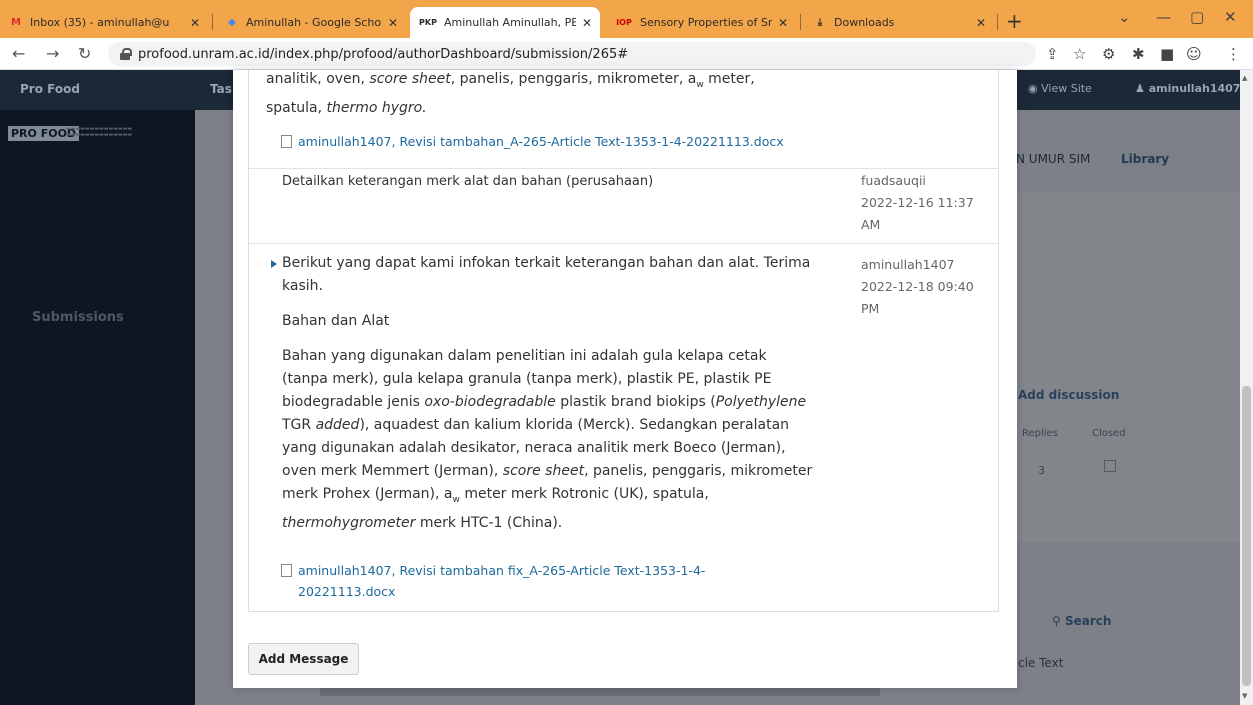 The width and height of the screenshot is (1253, 705). Describe the element at coordinates (1040, 433) in the screenshot. I see `bg-replies-header: Replies` at that location.